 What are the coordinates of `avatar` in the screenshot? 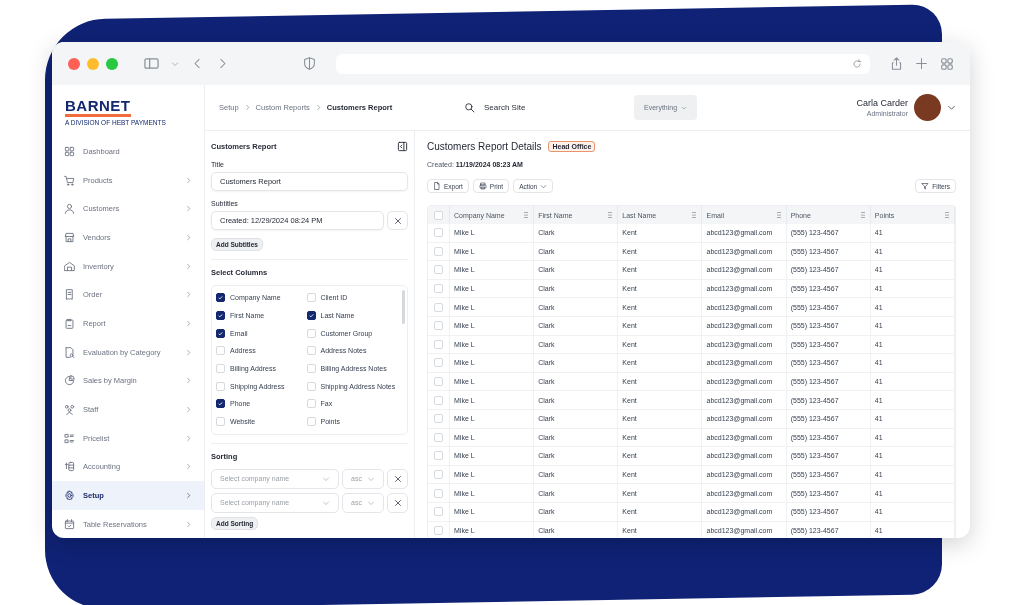 It's located at (927, 107).